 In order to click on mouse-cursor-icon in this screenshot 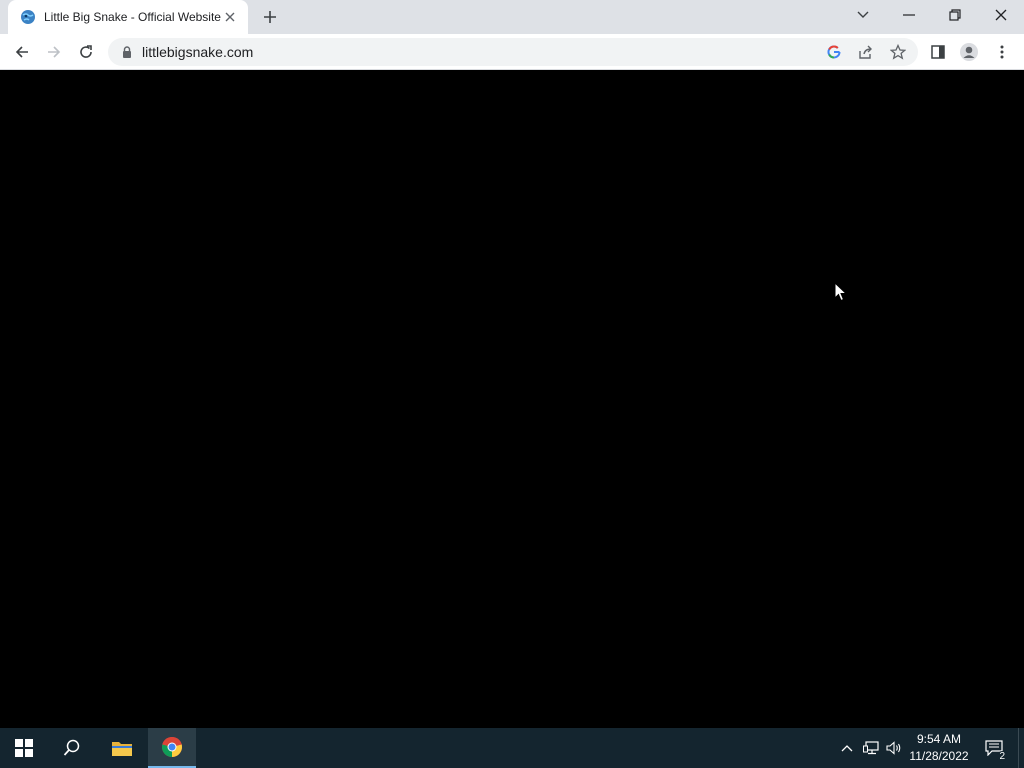, I will do `click(841, 292)`.